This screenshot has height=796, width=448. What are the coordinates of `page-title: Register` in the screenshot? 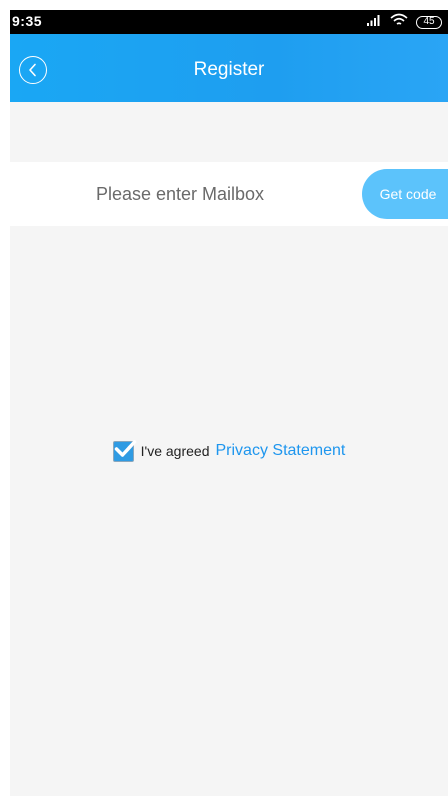 It's located at (229, 69).